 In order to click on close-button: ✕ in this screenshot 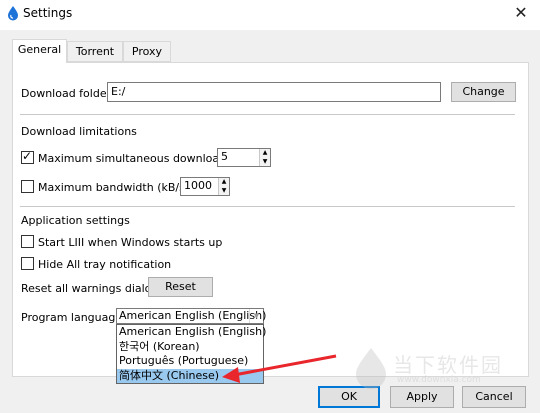, I will do `click(521, 13)`.